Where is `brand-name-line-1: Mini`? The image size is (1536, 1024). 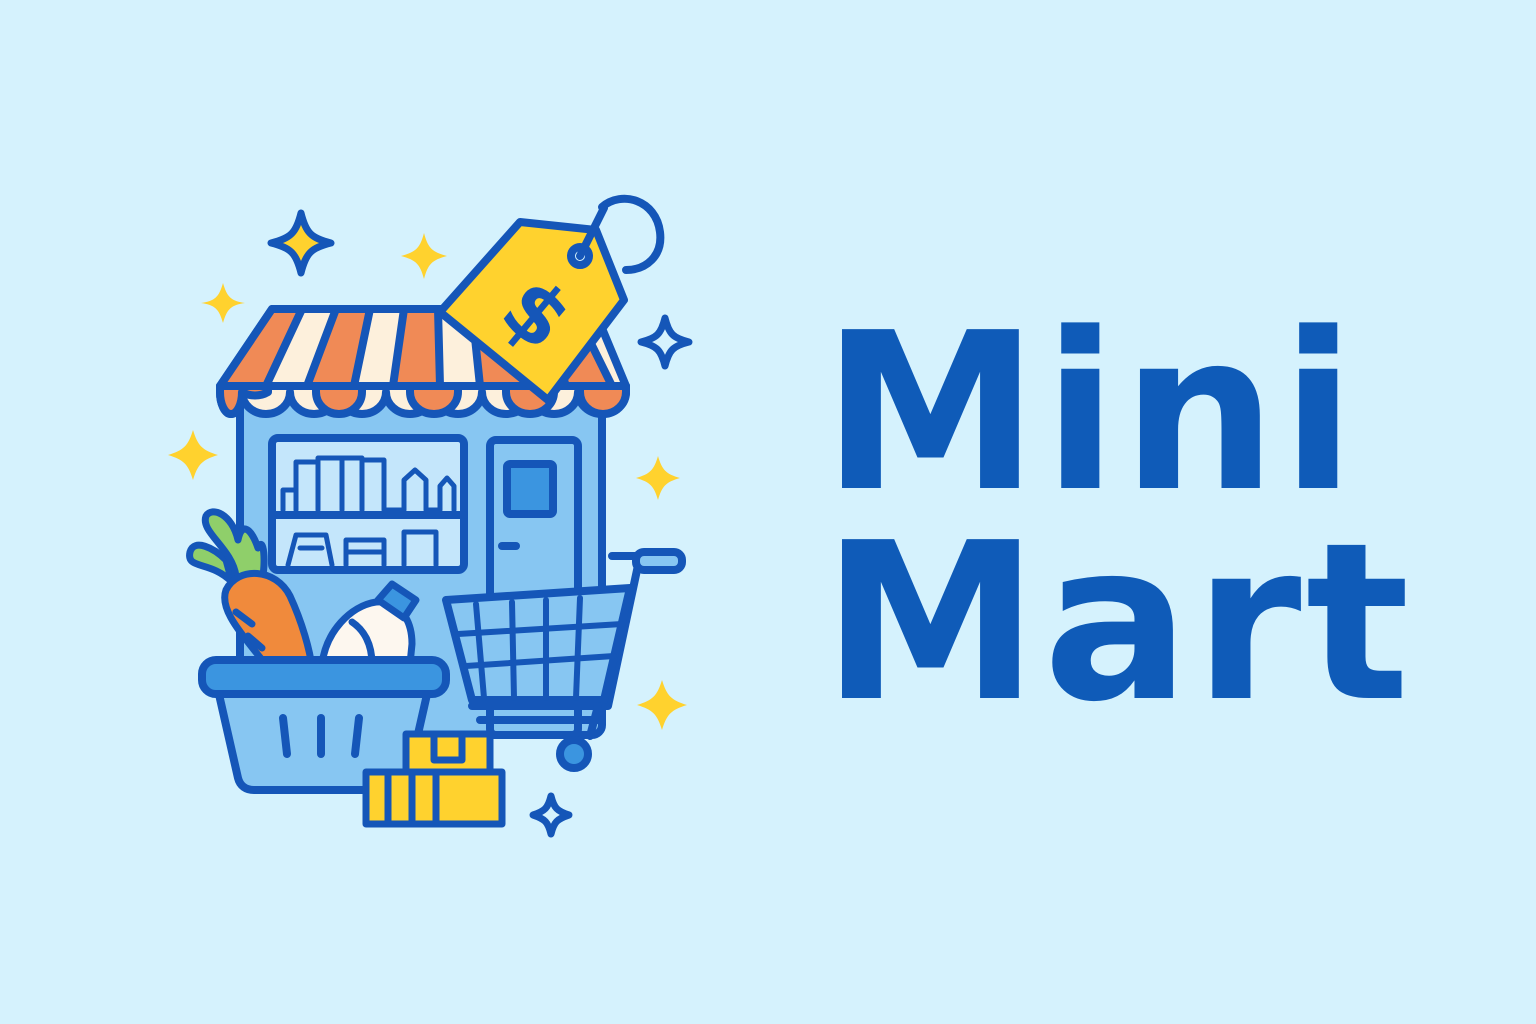 brand-name-line-1: Mini is located at coordinates (1091, 413).